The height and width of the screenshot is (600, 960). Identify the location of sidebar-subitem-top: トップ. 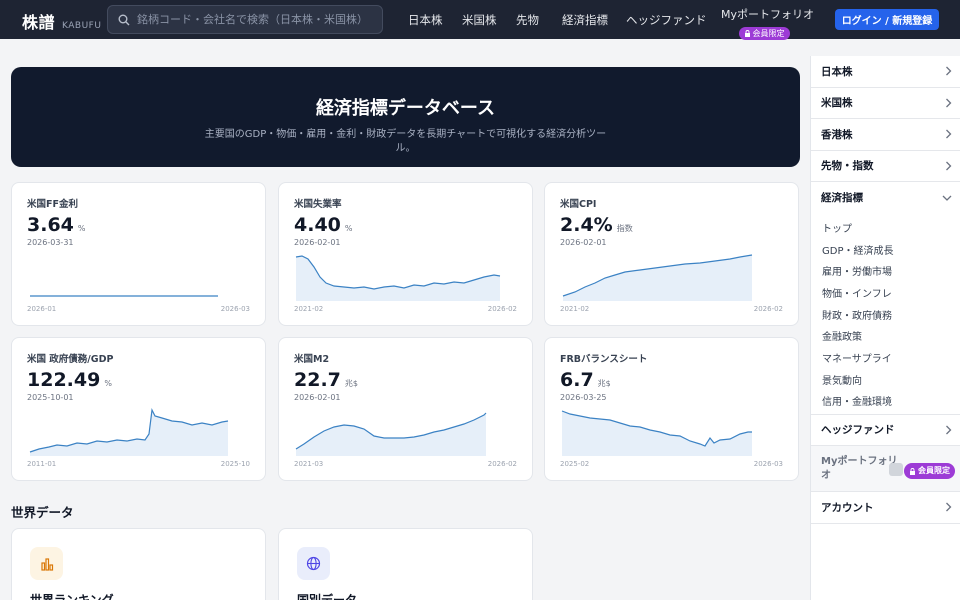
(885, 228).